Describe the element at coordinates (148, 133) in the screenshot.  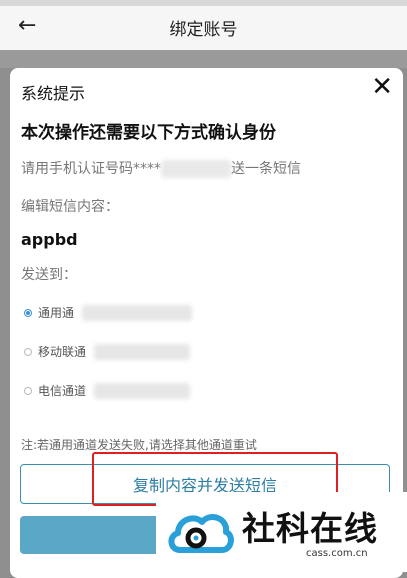
I see `dialog-headline: 本次操作还需要以下方式确认身份` at that location.